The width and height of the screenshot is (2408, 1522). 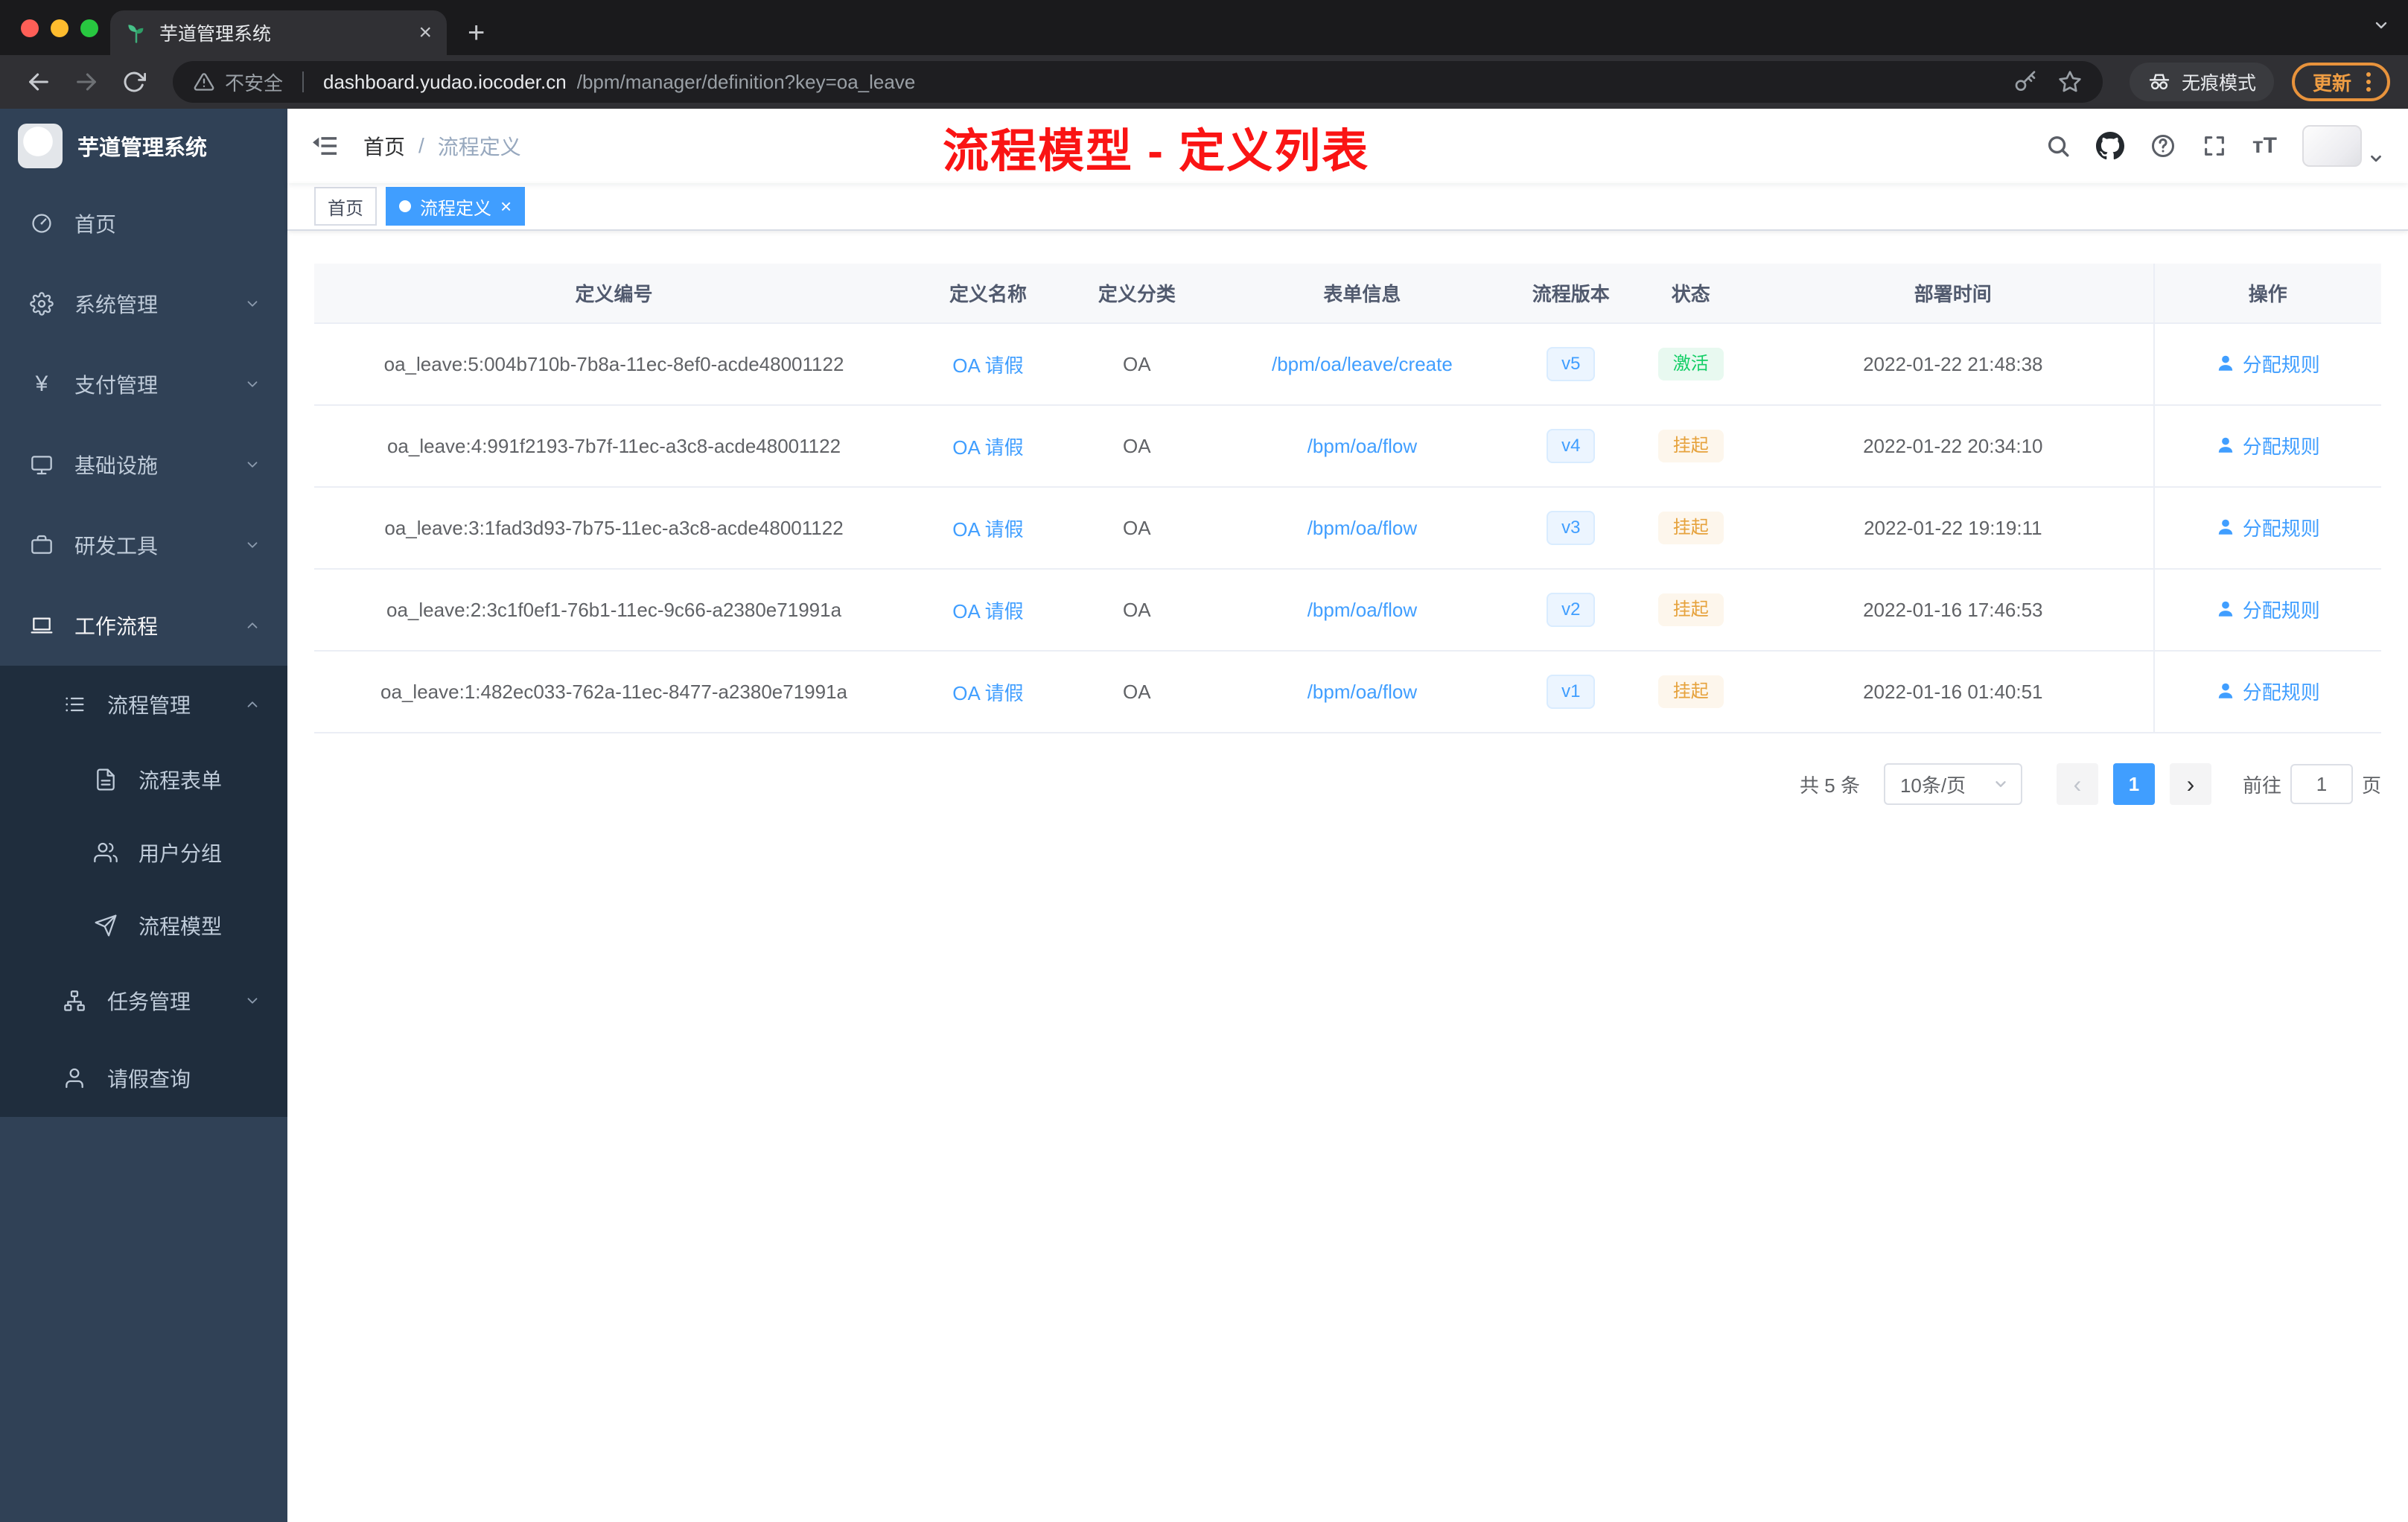 I want to click on help-icon, so click(x=2163, y=146).